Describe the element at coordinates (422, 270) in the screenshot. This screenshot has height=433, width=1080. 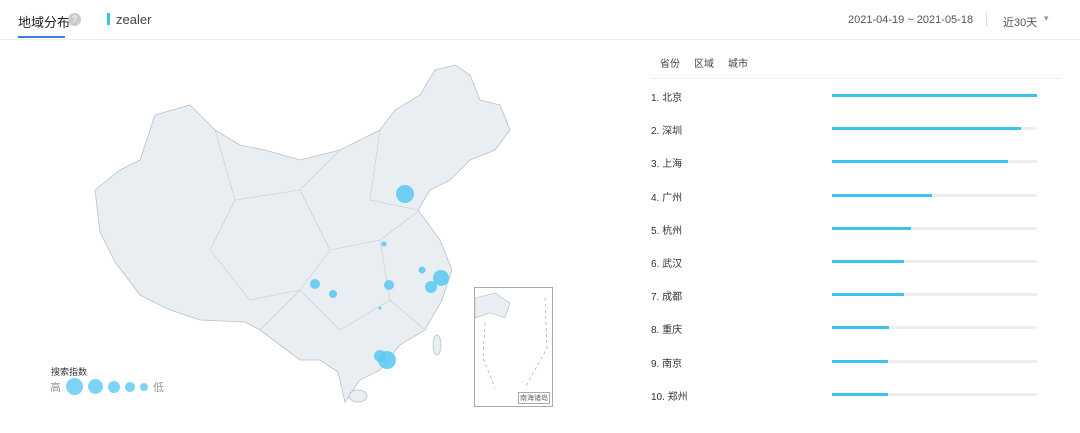
I see `bubble-nanjing` at that location.